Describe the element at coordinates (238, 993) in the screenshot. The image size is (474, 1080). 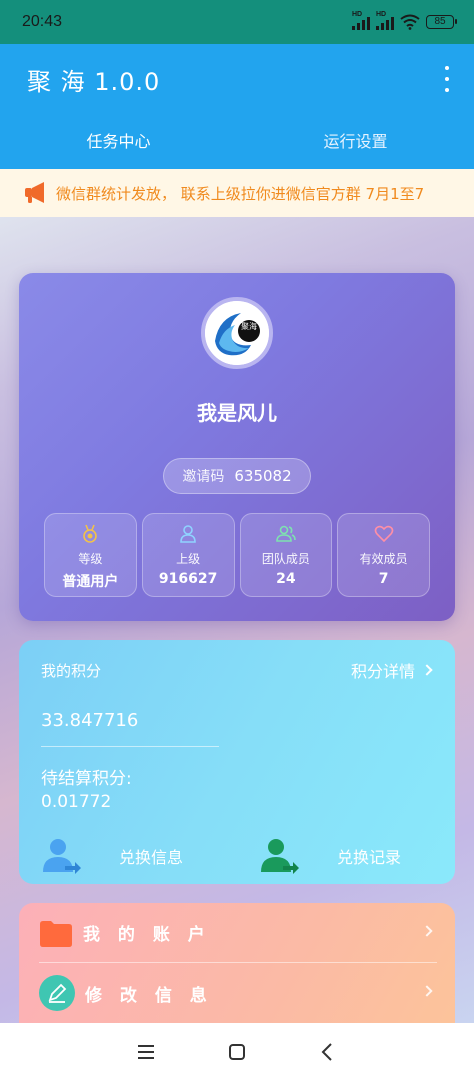
I see `menu-item-edit-info: 修 改 信 息` at that location.